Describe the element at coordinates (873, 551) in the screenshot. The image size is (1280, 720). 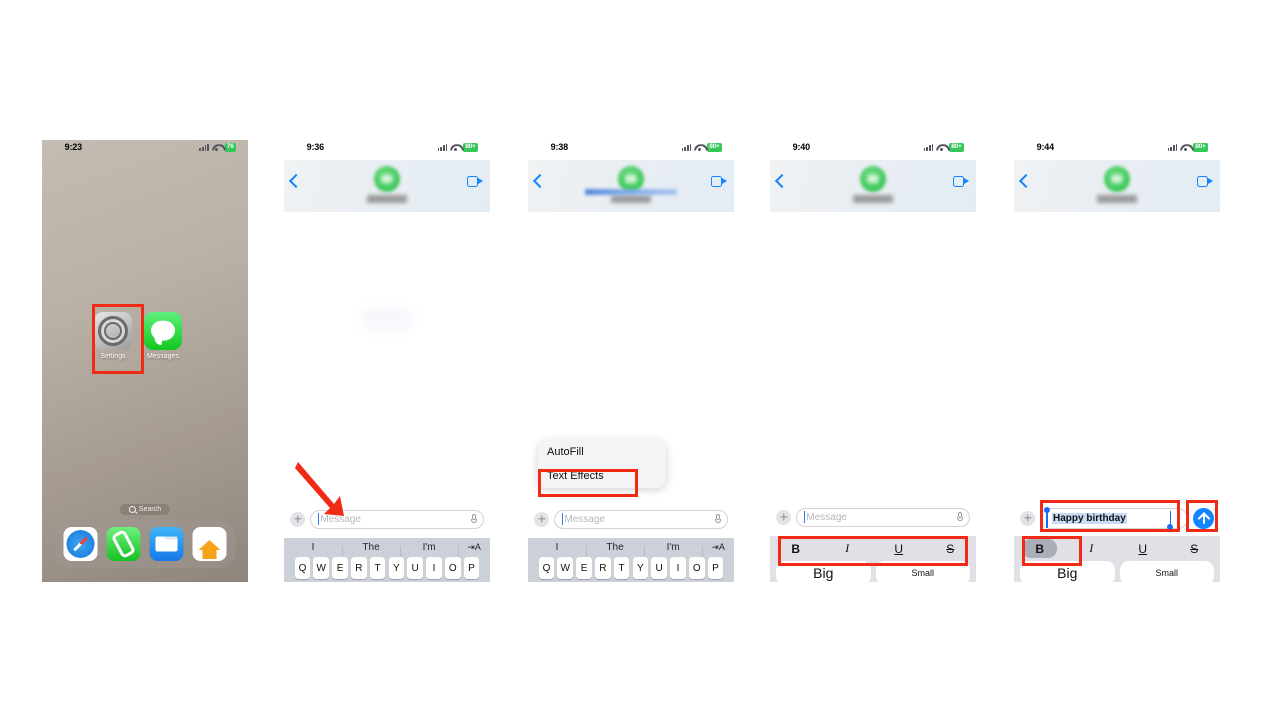
I see `highlight-text-style-row` at that location.